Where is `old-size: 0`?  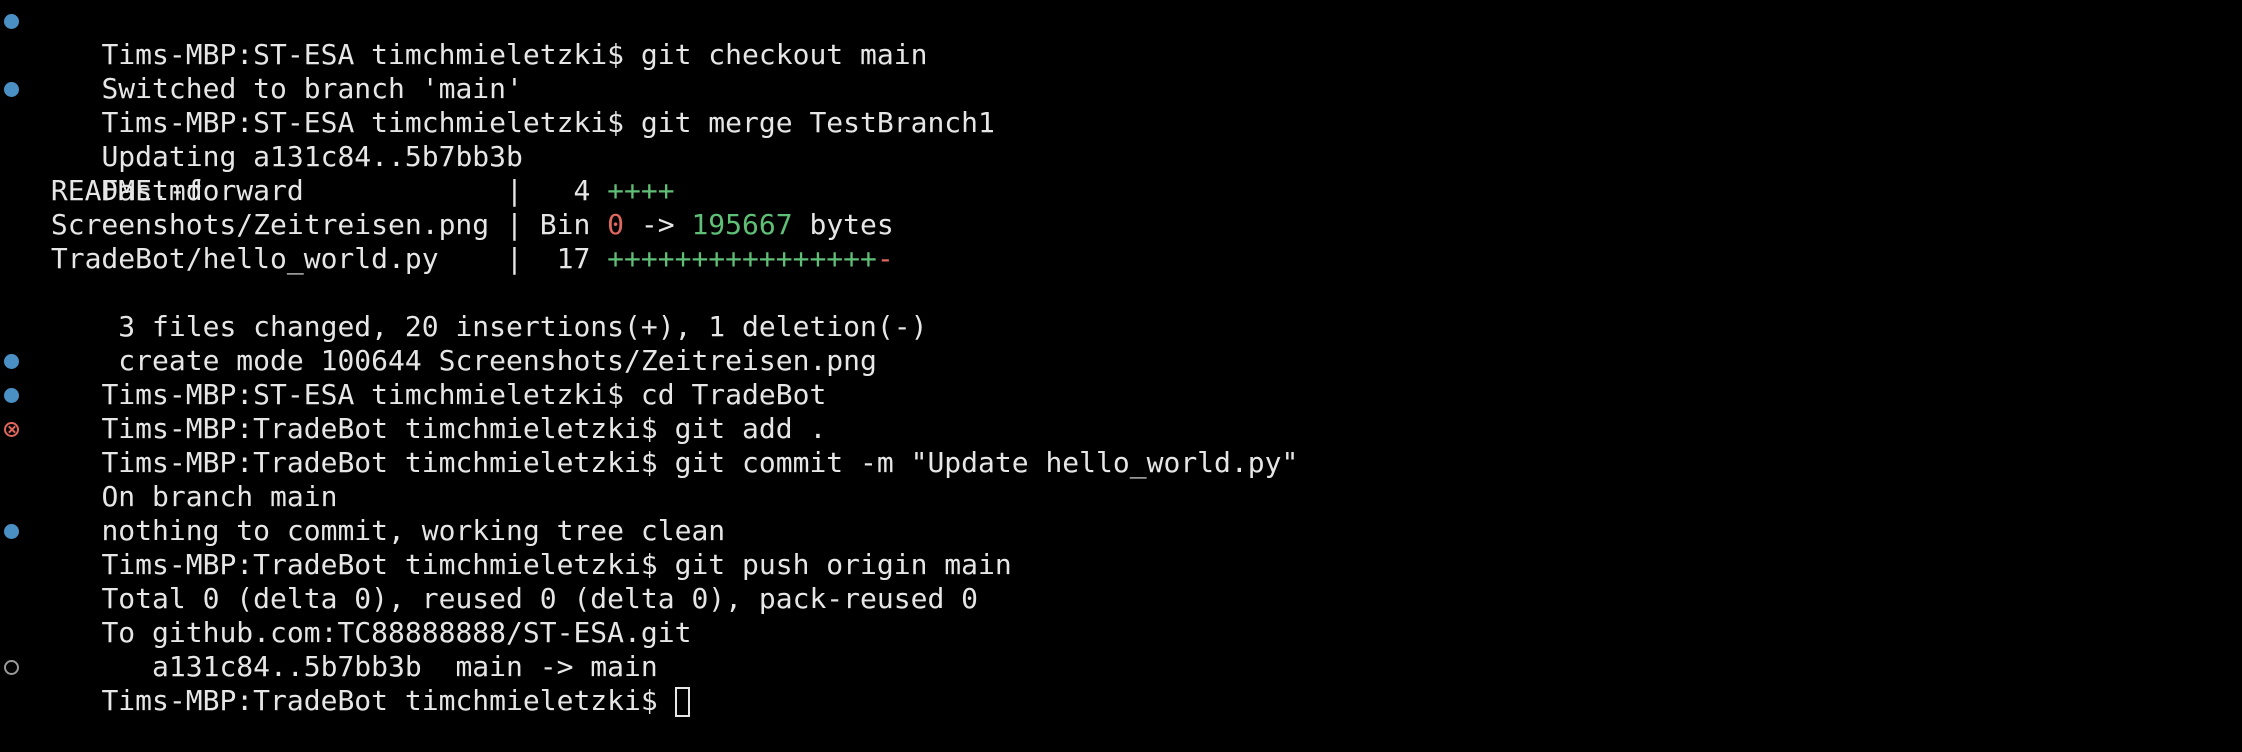
old-size: 0 is located at coordinates (616, 224).